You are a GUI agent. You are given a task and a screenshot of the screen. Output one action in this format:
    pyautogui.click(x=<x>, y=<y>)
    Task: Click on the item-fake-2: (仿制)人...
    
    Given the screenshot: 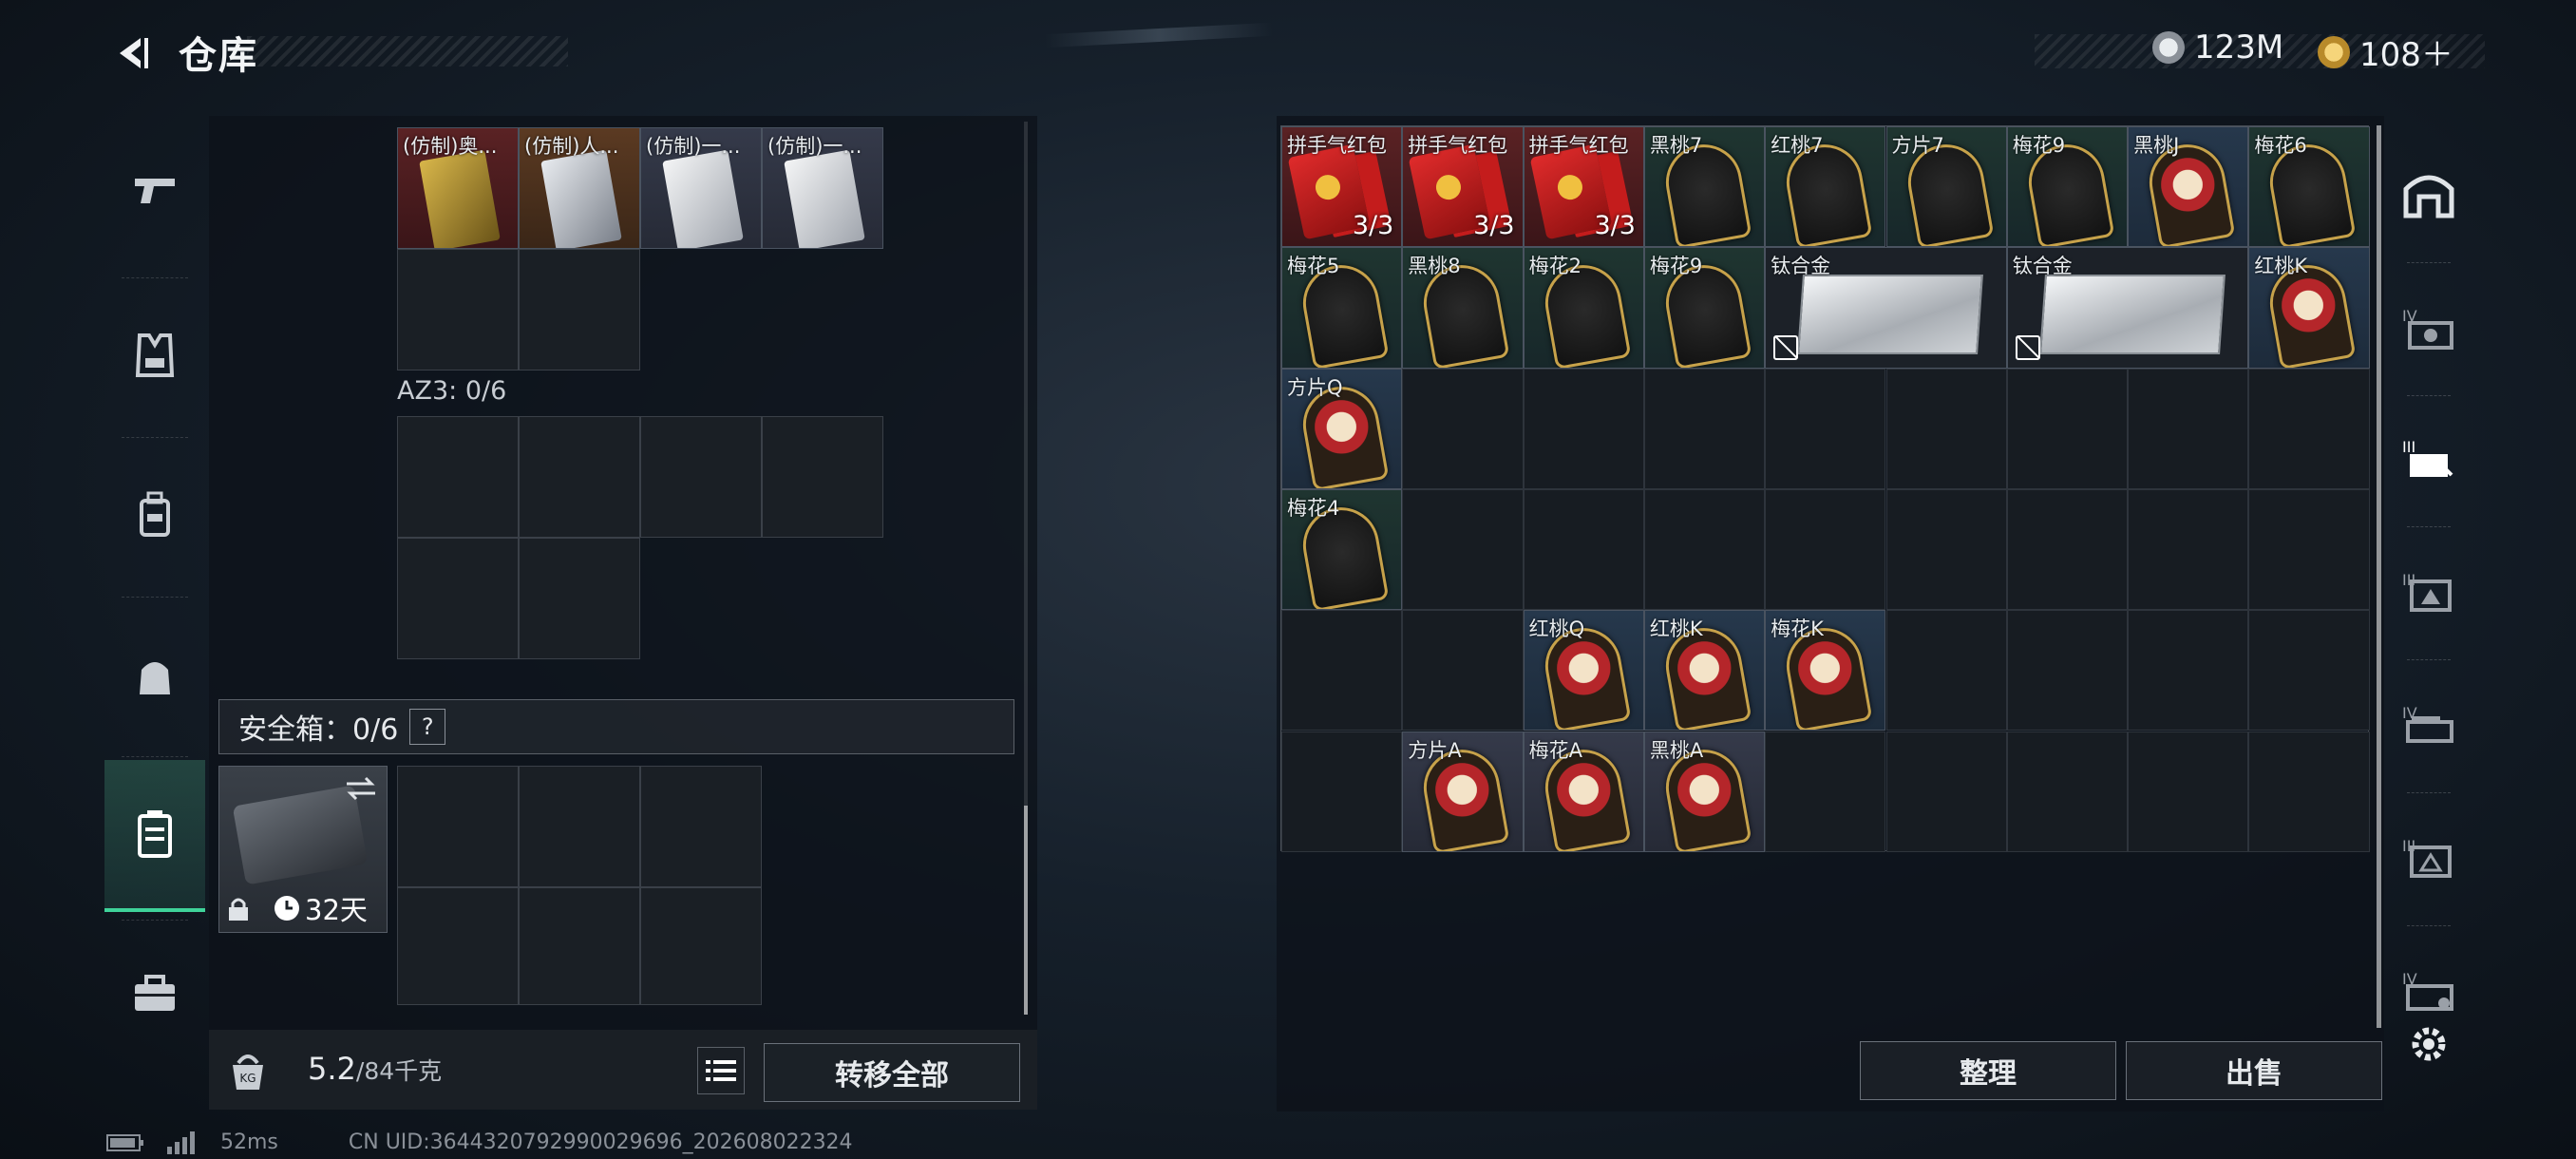 What is the action you would take?
    pyautogui.click(x=579, y=188)
    